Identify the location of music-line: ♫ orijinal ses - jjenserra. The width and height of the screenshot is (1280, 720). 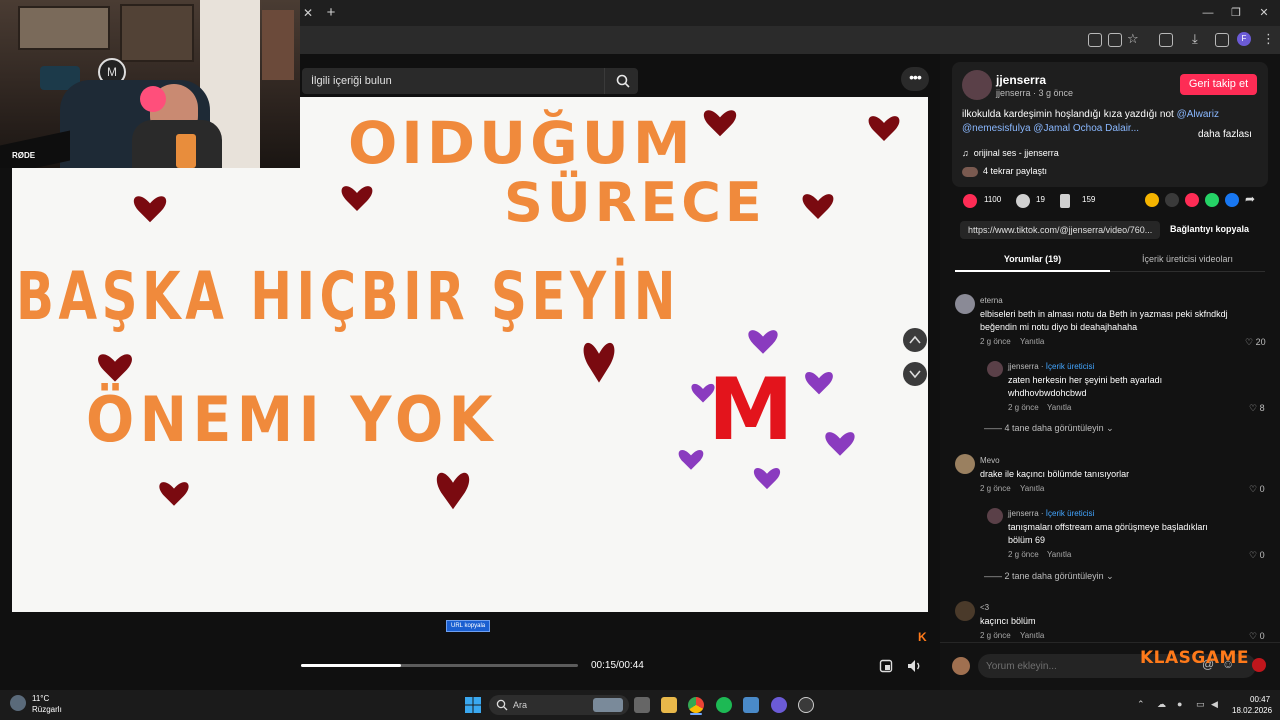
(1010, 153).